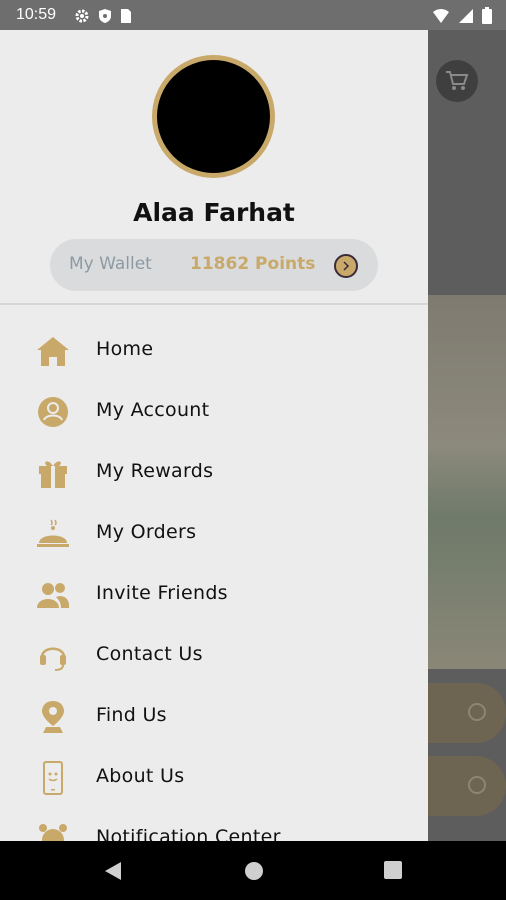 The width and height of the screenshot is (506, 900). I want to click on menu-item-label: Notification Center, so click(188, 833).